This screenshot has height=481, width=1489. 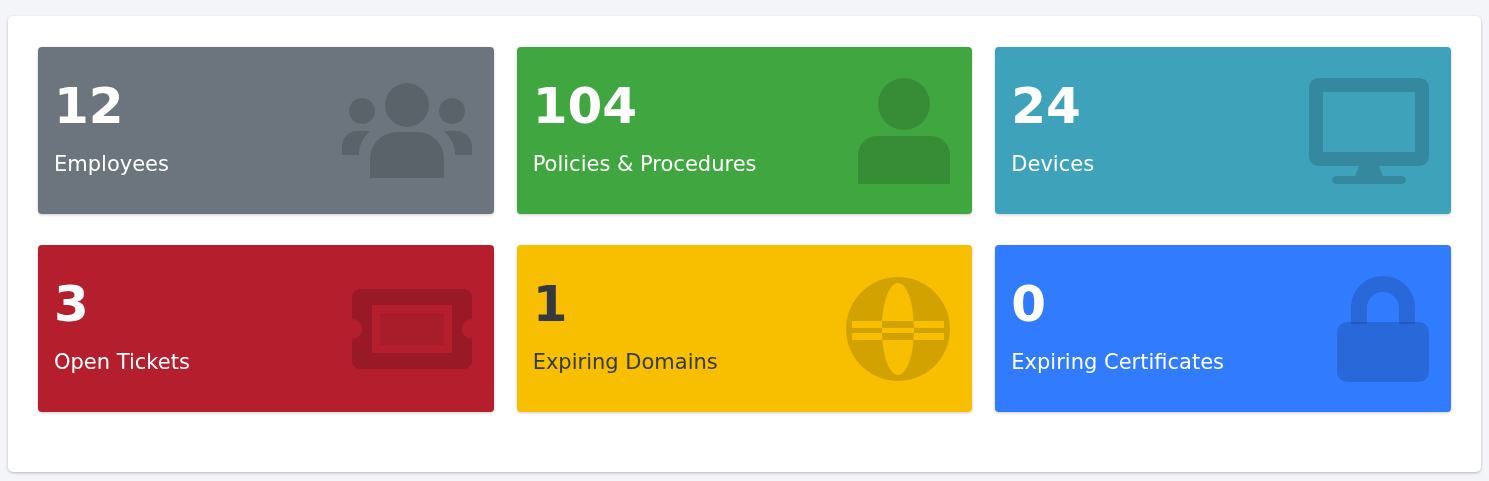 What do you see at coordinates (1029, 303) in the screenshot?
I see `stat-value: 0` at bounding box center [1029, 303].